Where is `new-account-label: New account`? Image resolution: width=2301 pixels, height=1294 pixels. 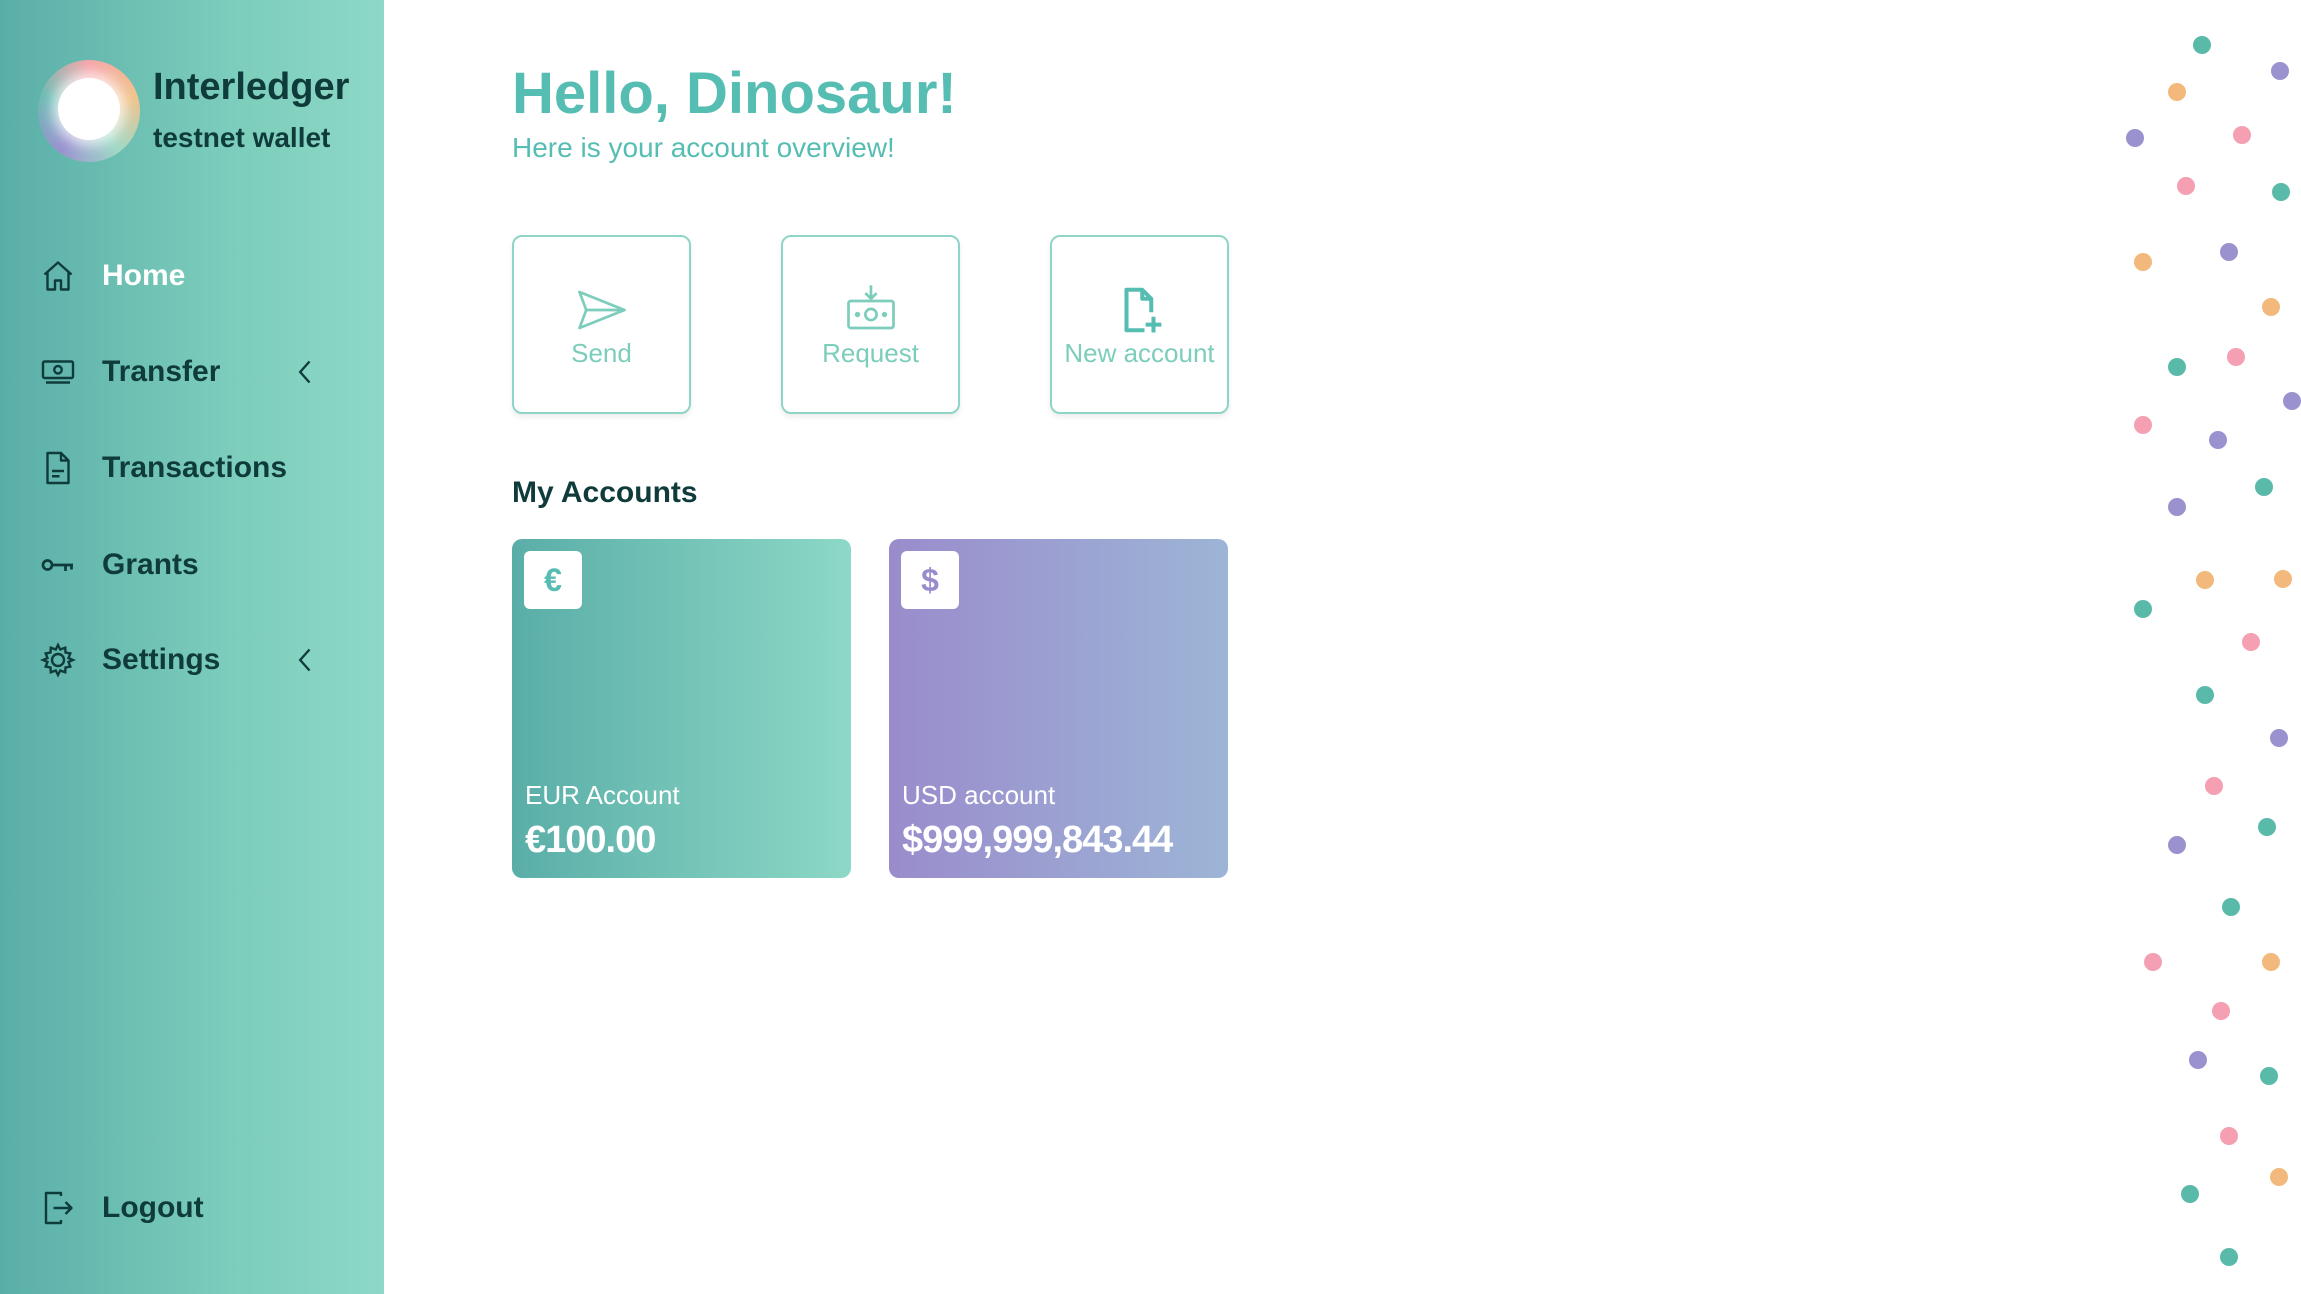
new-account-label: New account is located at coordinates (1139, 353).